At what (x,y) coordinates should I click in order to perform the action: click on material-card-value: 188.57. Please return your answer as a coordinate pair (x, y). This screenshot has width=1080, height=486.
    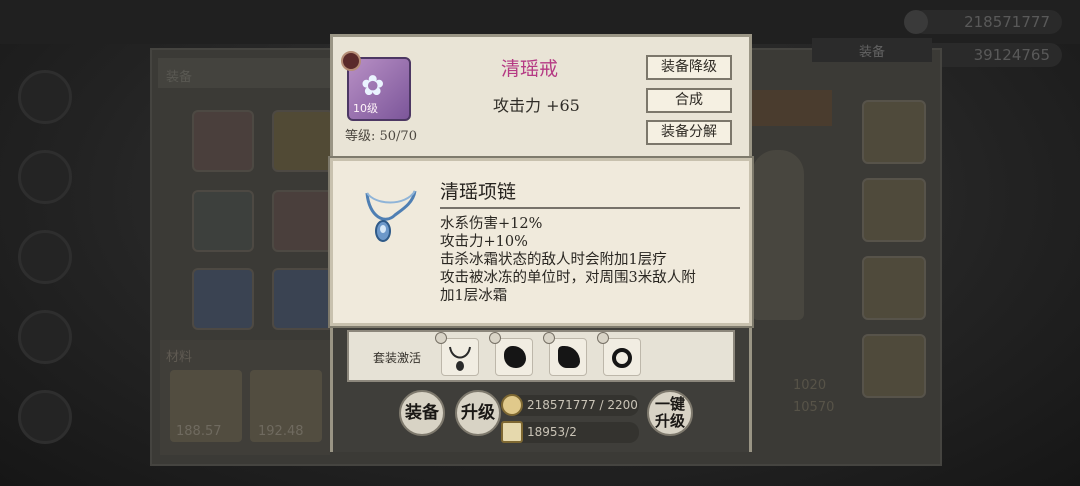
    Looking at the image, I should click on (199, 431).